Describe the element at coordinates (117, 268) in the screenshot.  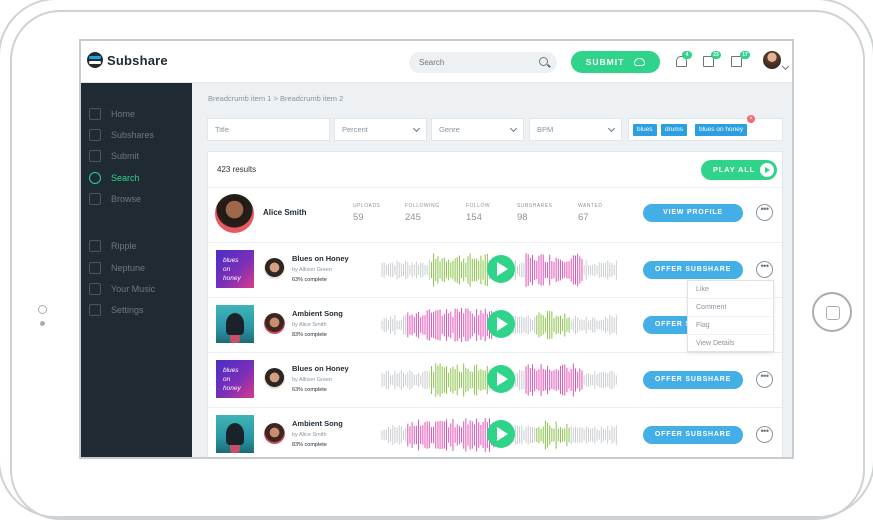
I see `sidebar-item-neptune: Neptune` at that location.